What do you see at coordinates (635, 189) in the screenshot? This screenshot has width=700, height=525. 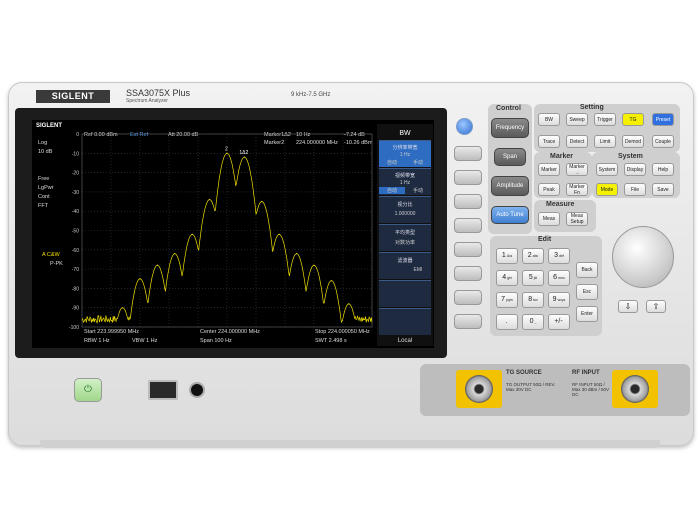 I see `file-button: File` at bounding box center [635, 189].